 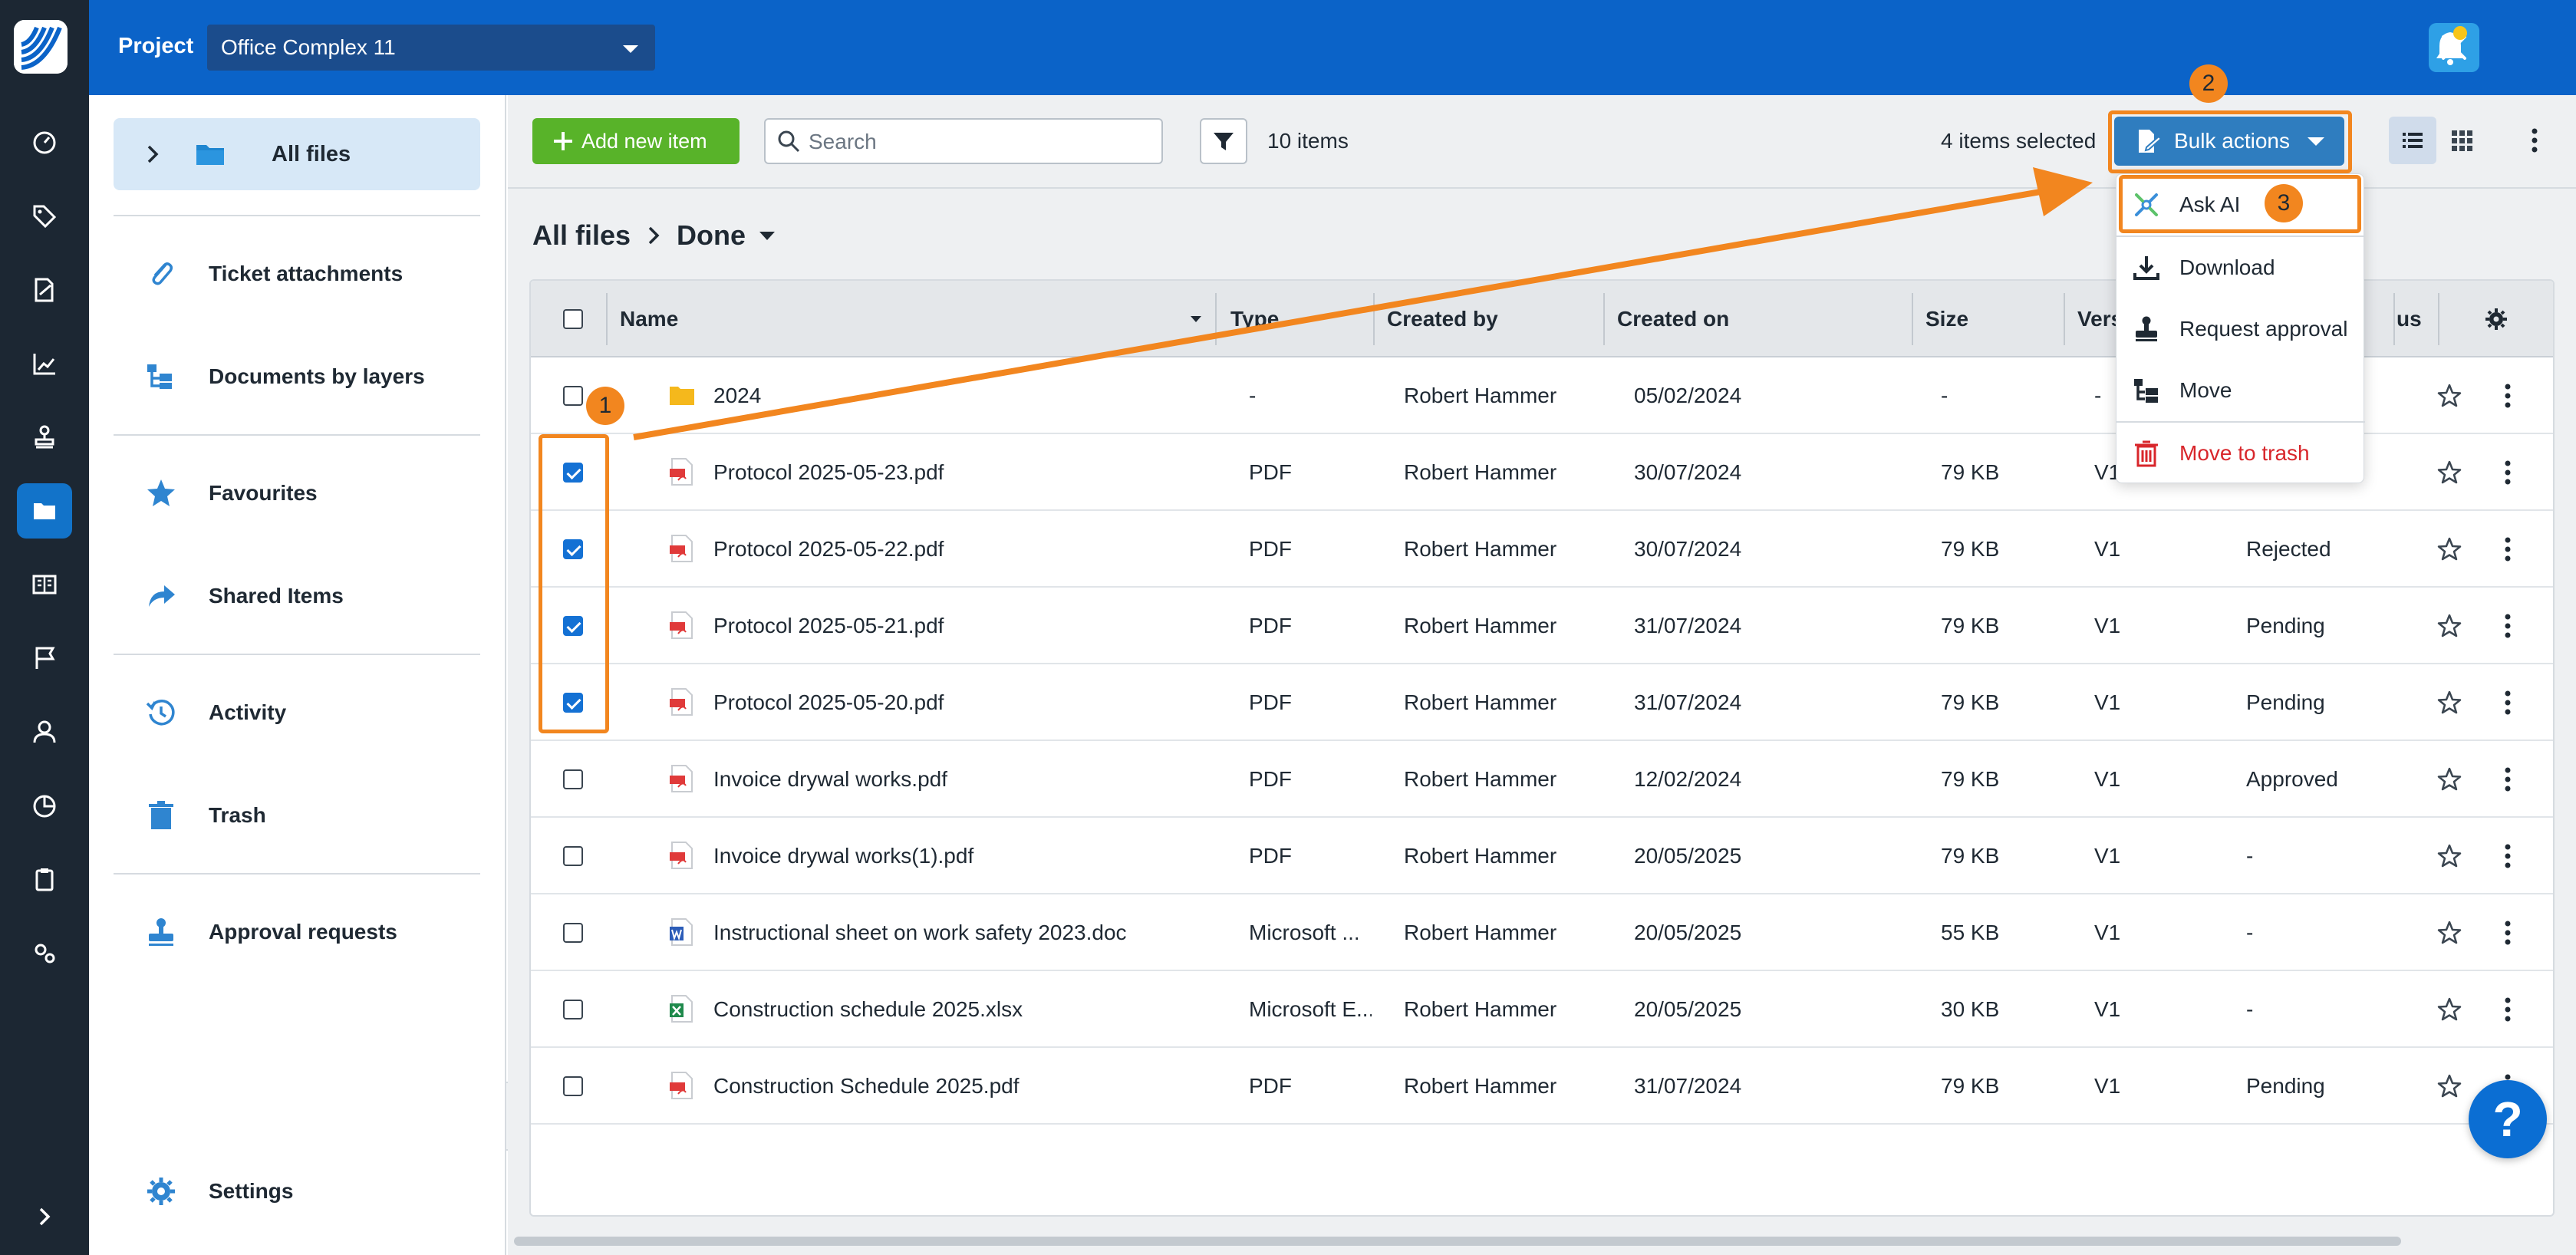 I want to click on search-box, so click(x=963, y=141).